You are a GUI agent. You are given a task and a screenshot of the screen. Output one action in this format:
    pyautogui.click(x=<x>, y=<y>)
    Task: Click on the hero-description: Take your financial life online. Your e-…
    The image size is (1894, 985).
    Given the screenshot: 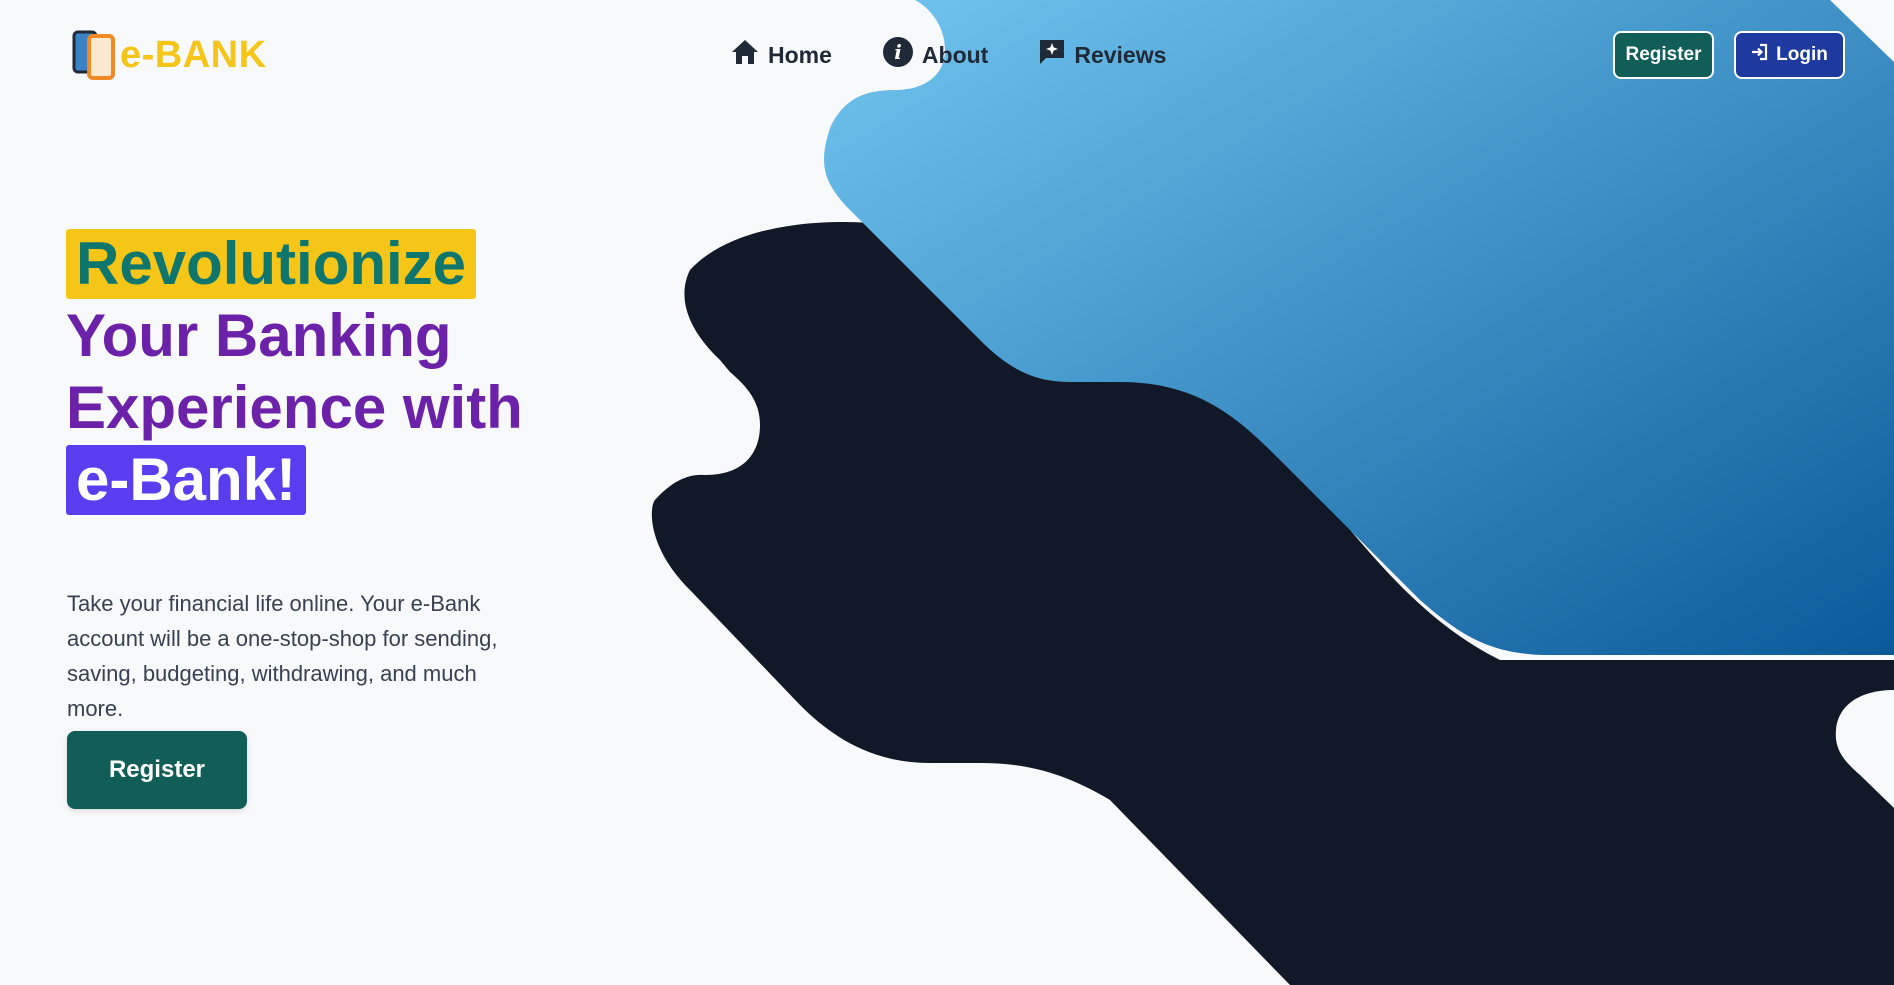 What is the action you would take?
    pyautogui.click(x=282, y=656)
    